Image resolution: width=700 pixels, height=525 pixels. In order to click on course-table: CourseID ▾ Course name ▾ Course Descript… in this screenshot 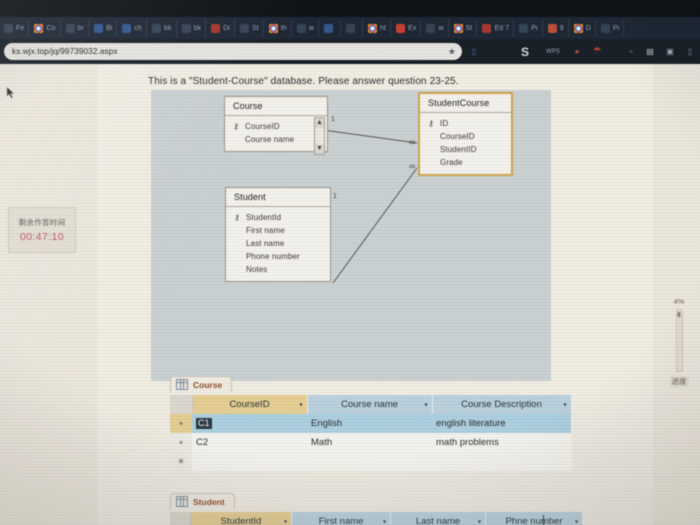, I will do `click(371, 433)`.